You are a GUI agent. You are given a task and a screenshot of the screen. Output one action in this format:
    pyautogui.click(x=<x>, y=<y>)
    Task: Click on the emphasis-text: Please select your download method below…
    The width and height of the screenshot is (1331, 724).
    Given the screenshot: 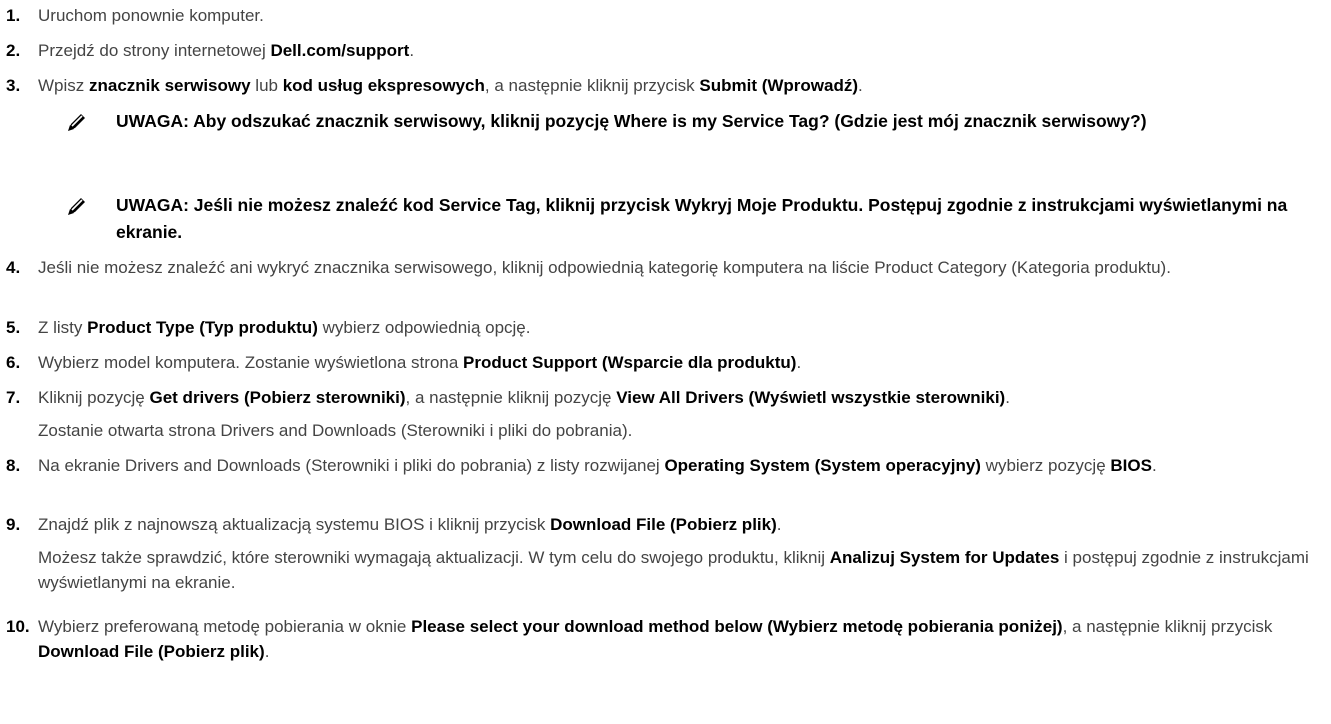 What is the action you would take?
    pyautogui.click(x=737, y=626)
    